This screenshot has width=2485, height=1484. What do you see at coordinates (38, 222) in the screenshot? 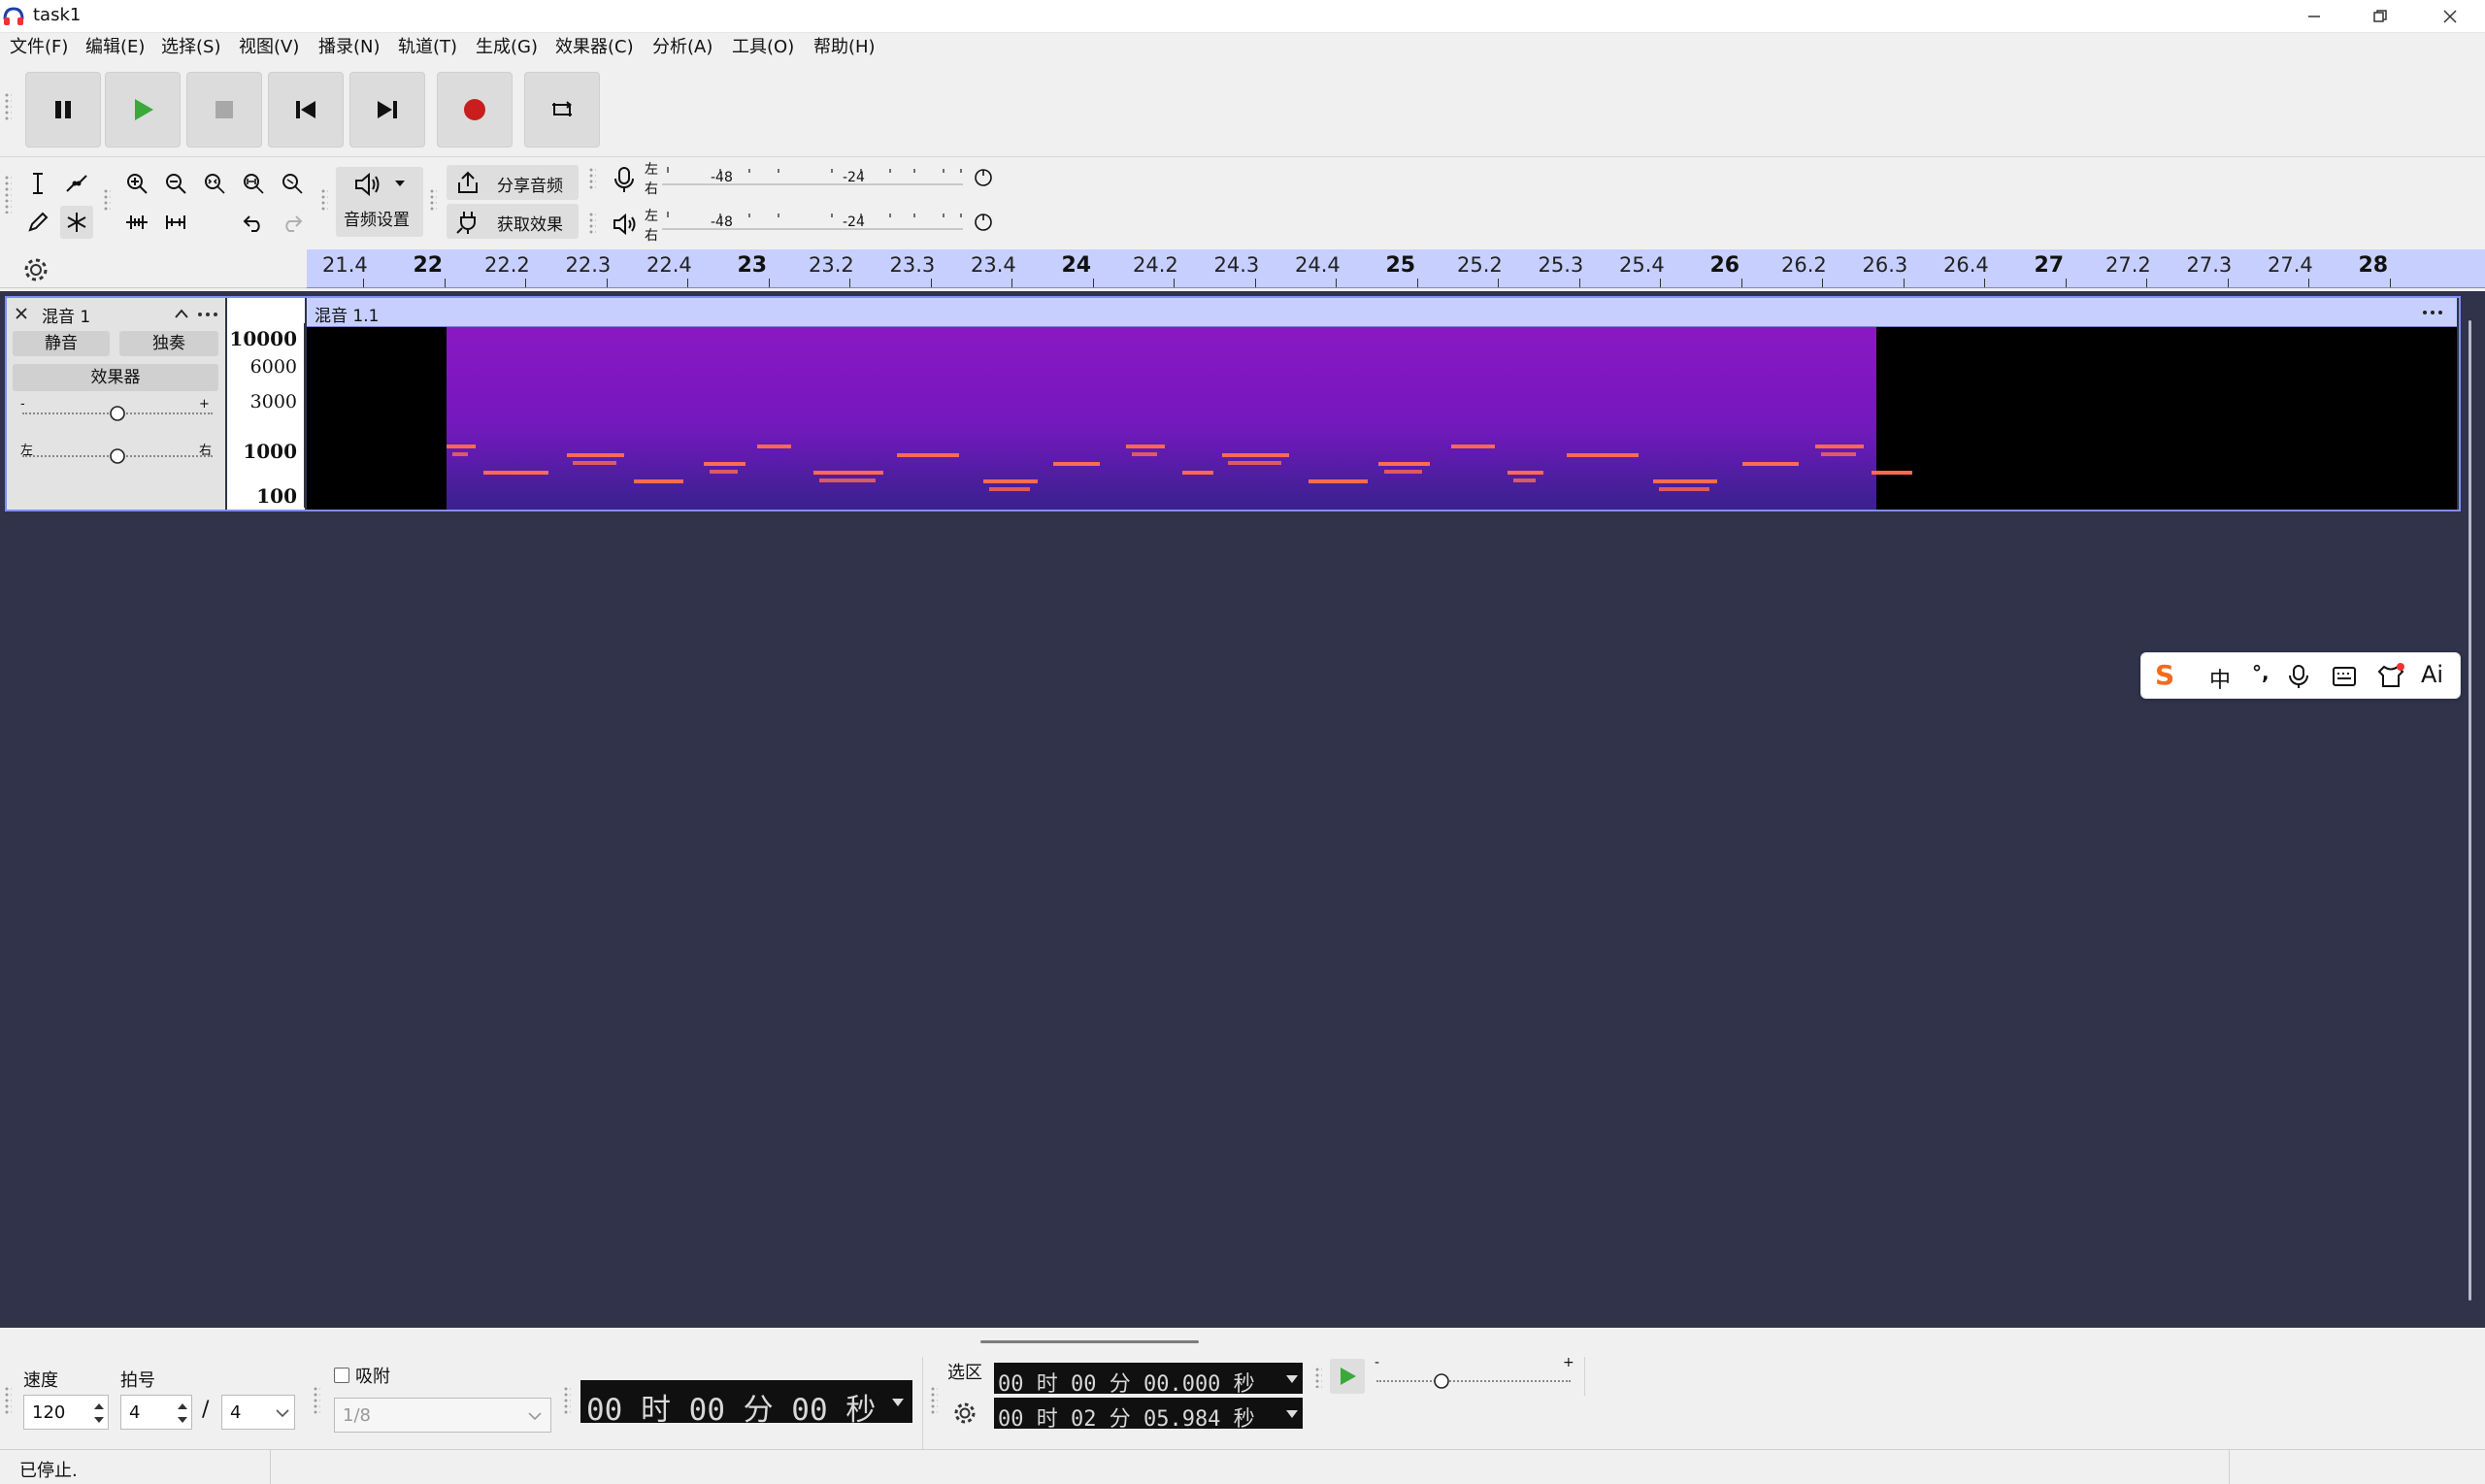
I see `draw-tool` at bounding box center [38, 222].